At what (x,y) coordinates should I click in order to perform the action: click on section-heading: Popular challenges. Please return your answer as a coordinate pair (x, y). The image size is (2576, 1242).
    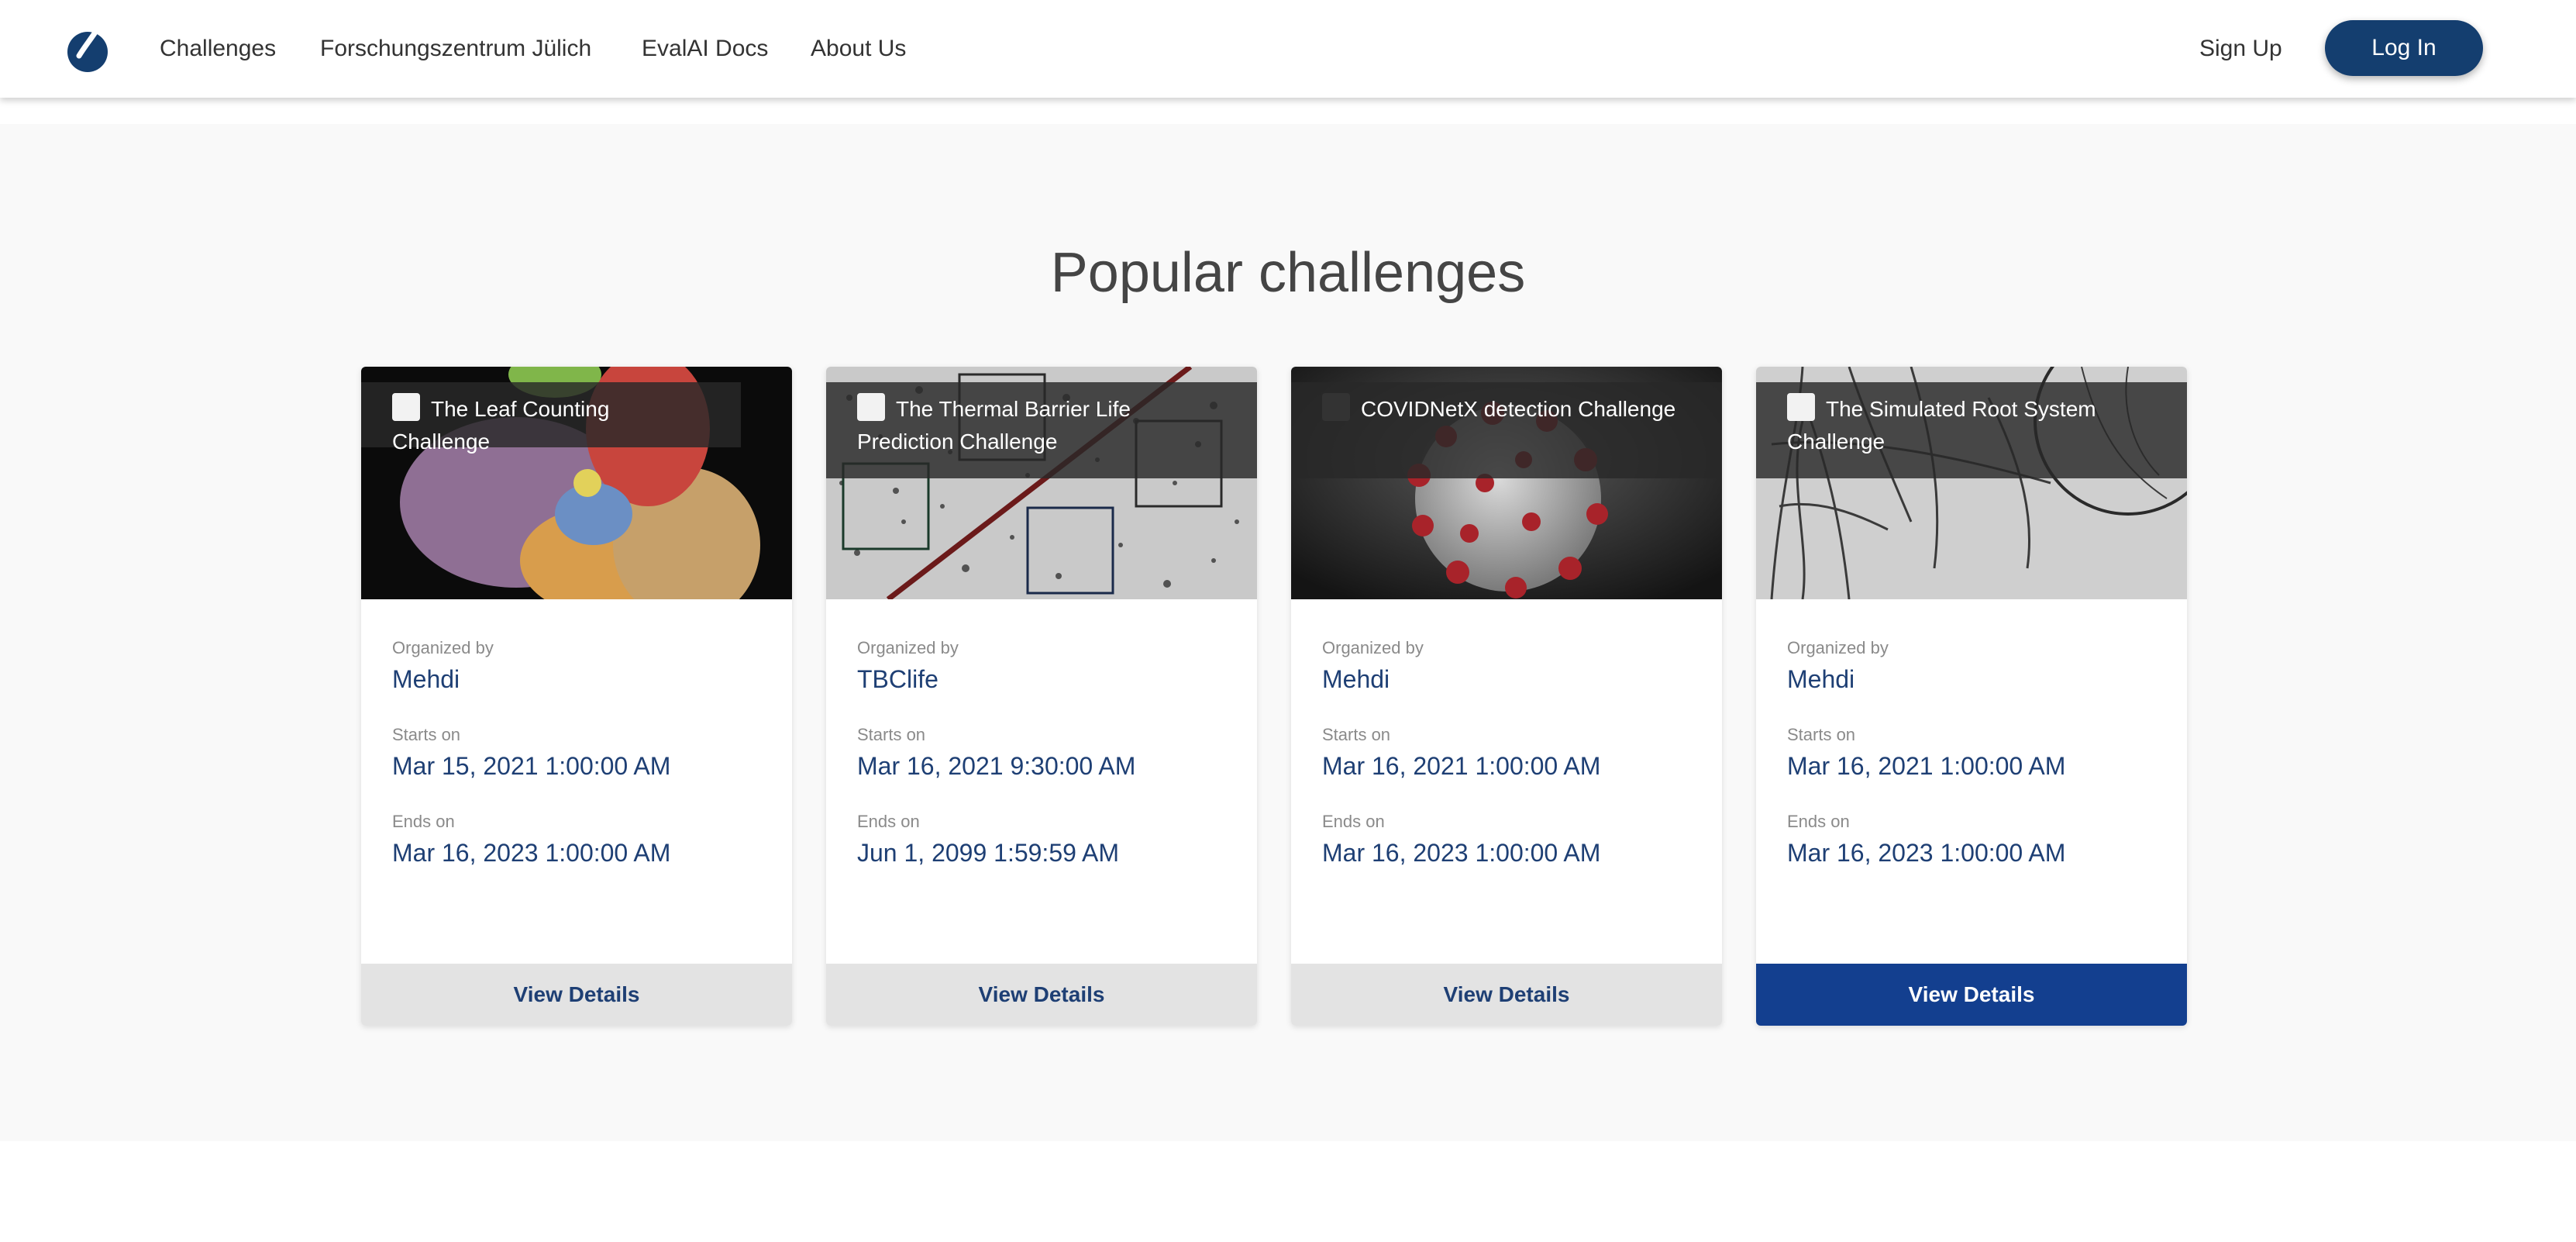
    Looking at the image, I should click on (1288, 273).